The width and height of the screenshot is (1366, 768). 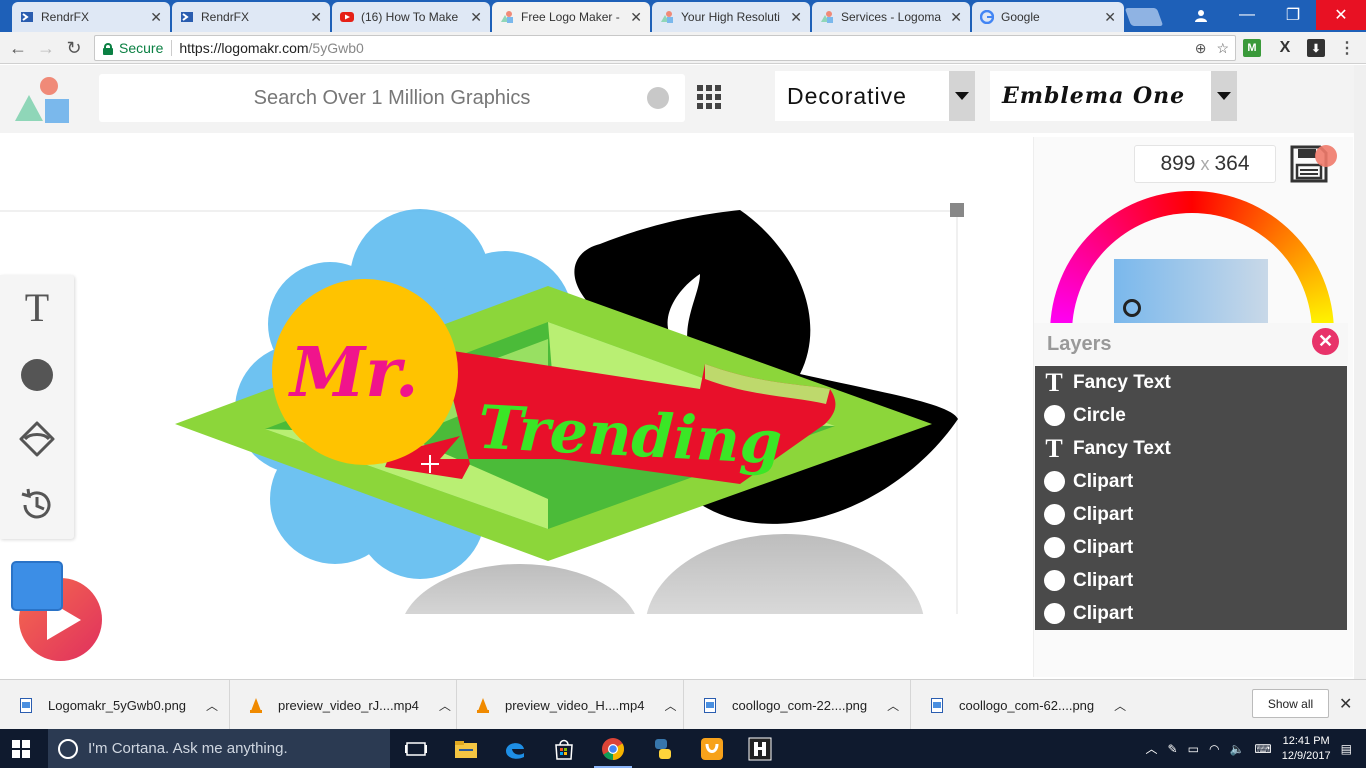 What do you see at coordinates (219, 748) in the screenshot?
I see `cortana-search-box: I'm Cortana. Ask me anything.` at bounding box center [219, 748].